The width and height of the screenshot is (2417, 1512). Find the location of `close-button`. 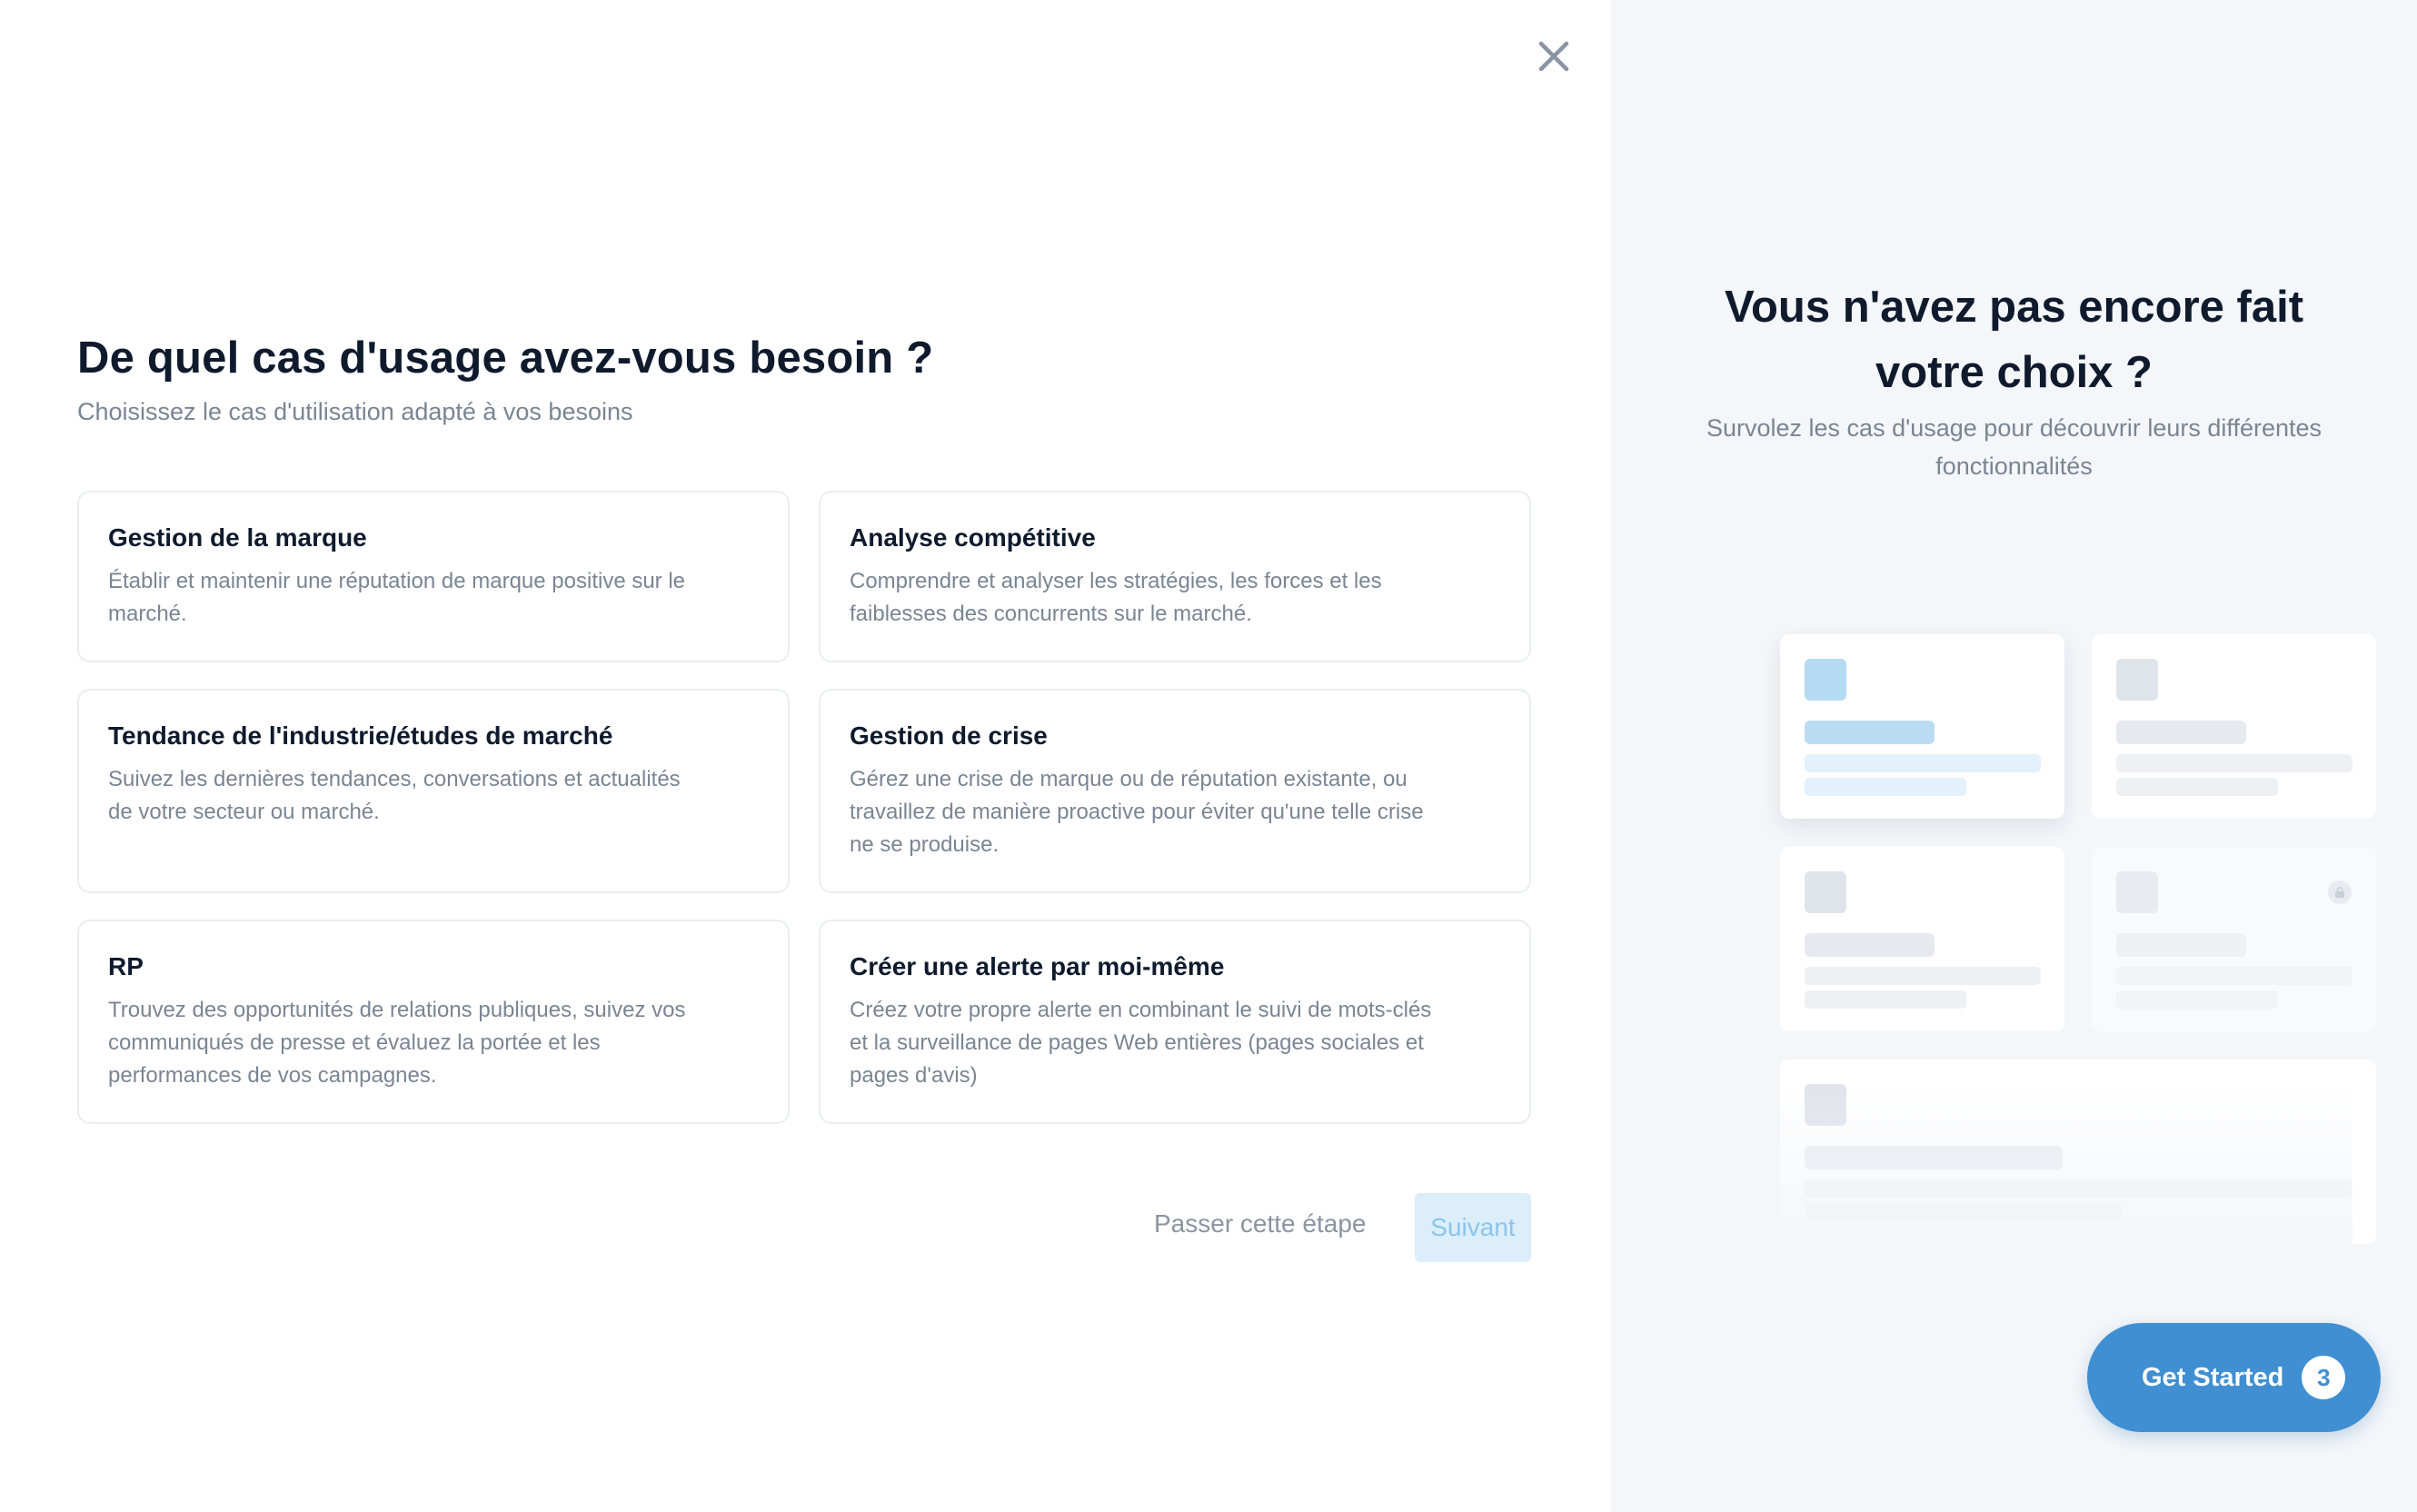

close-button is located at coordinates (1554, 56).